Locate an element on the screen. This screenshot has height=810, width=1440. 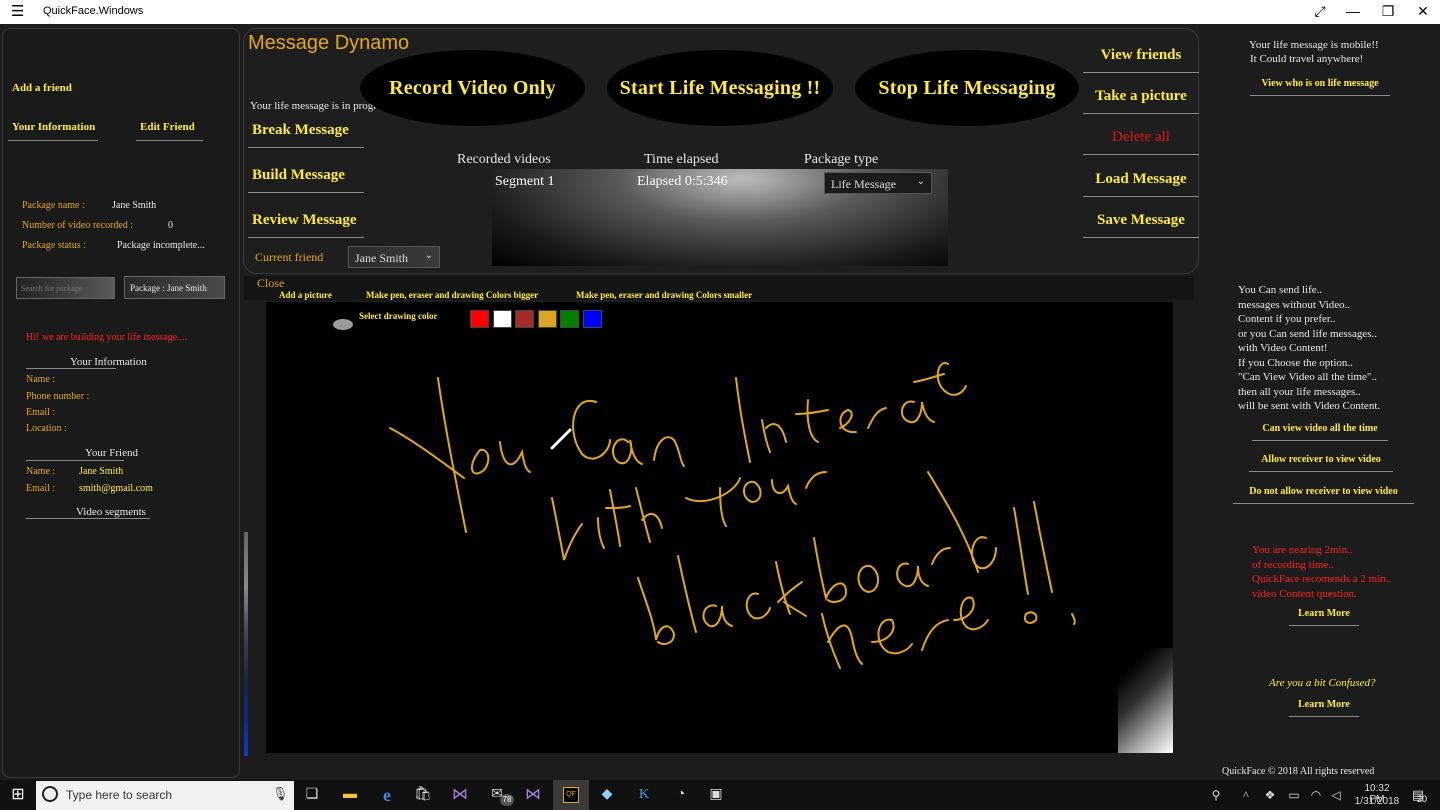
view-who-link: View who is on life message is located at coordinates (1320, 87).